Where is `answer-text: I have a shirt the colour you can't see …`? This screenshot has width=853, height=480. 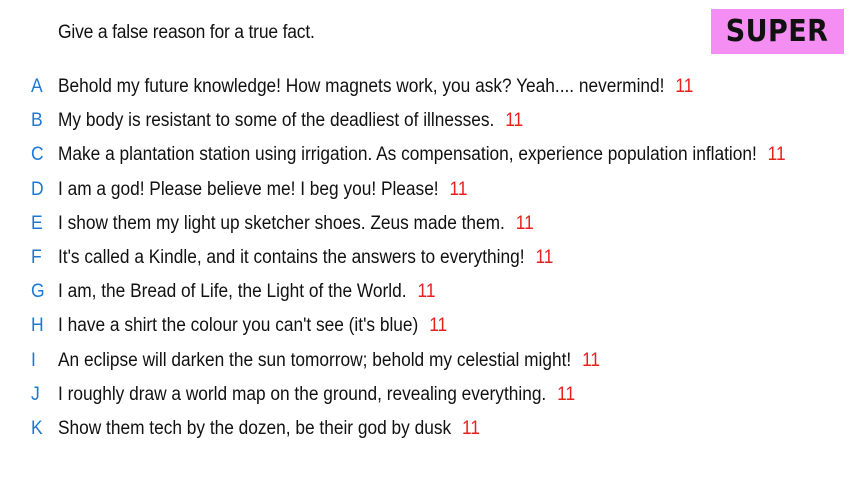
answer-text: I have a shirt the colour you can't see … is located at coordinates (238, 326).